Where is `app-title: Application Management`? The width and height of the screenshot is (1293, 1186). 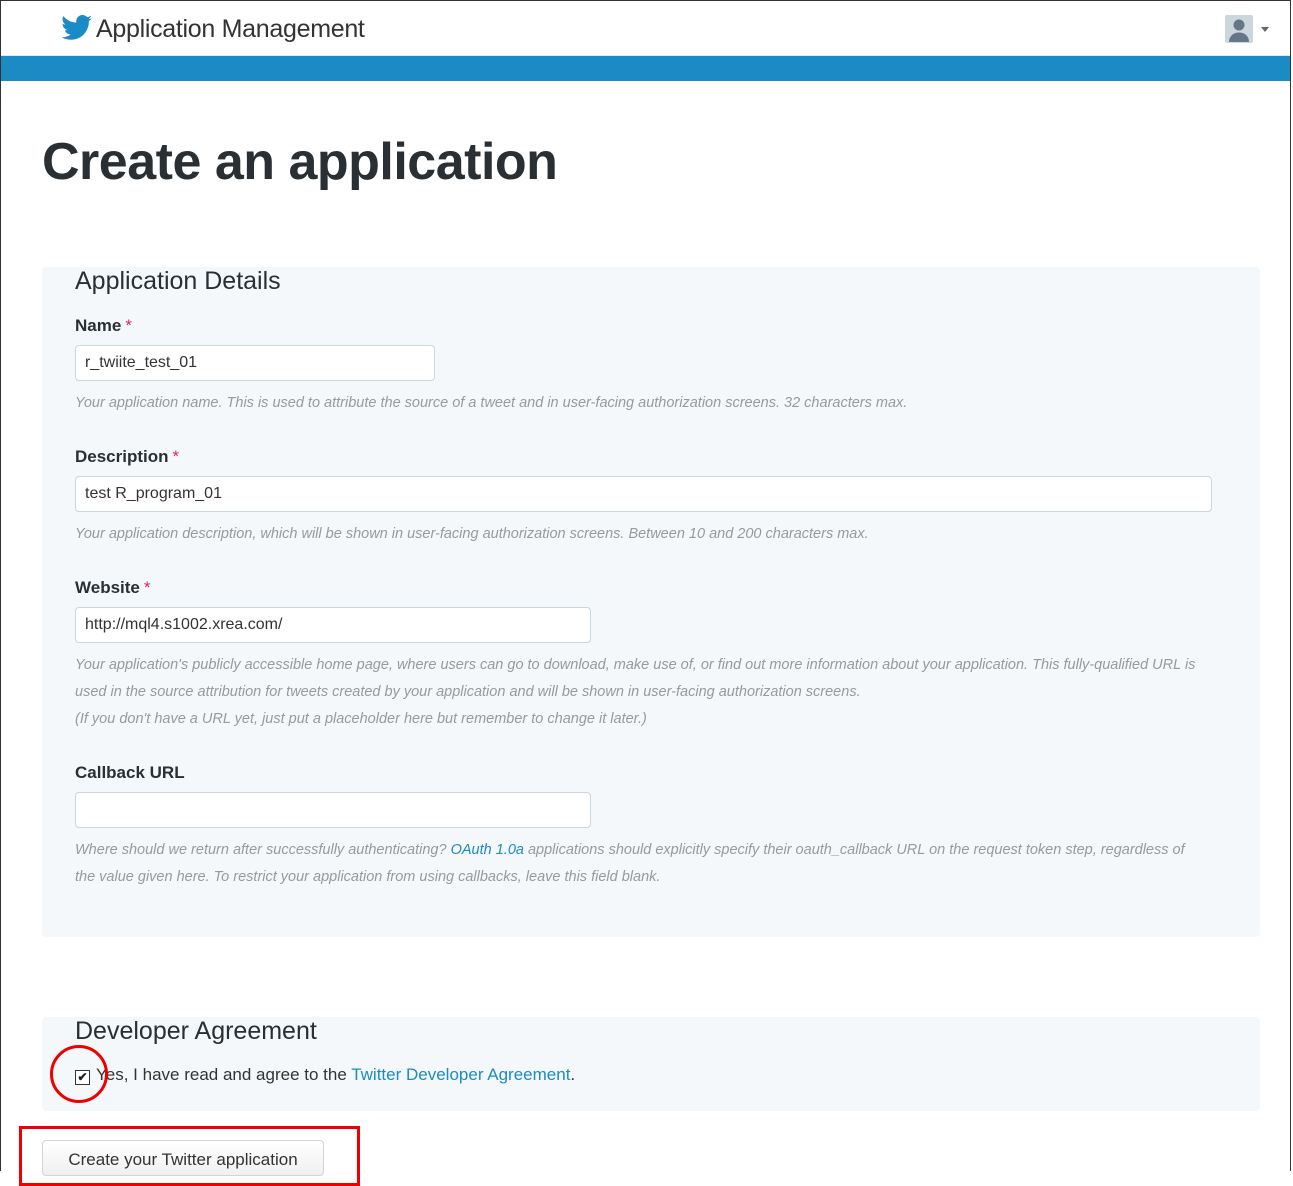
app-title: Application Management is located at coordinates (230, 29).